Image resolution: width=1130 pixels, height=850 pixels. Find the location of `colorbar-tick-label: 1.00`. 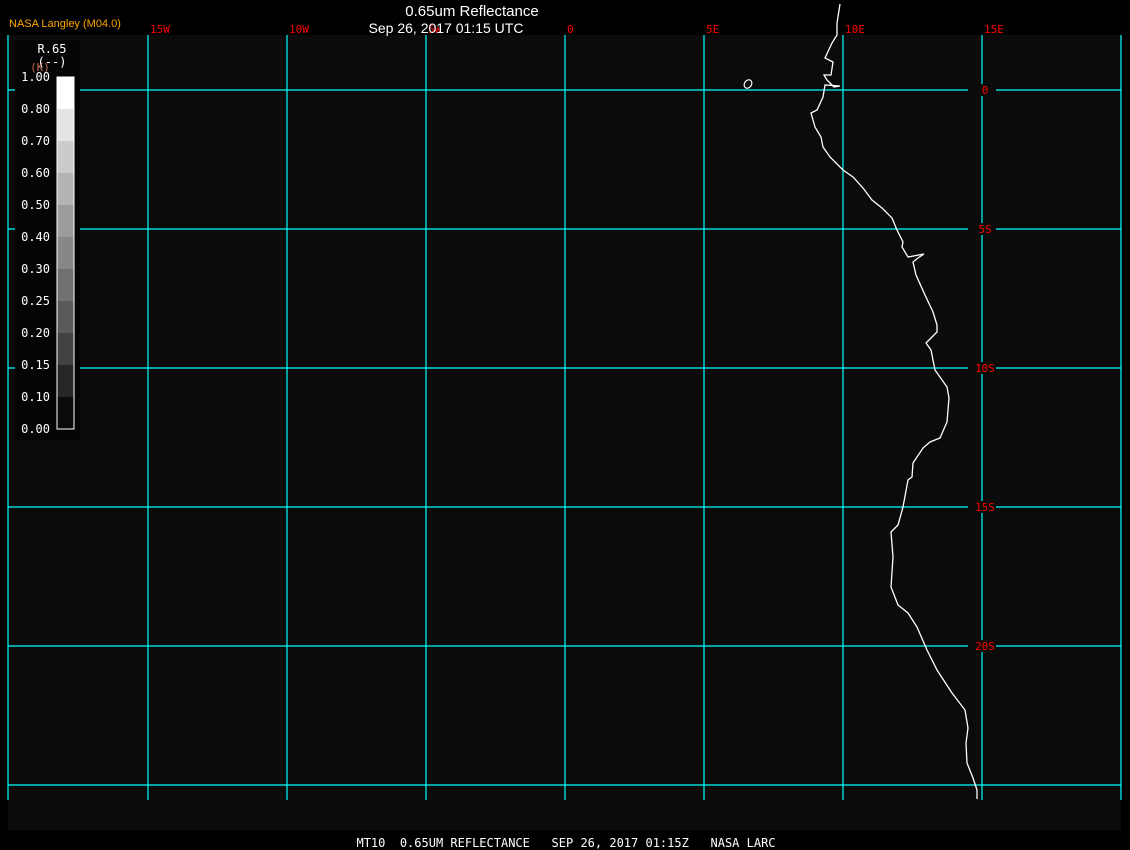

colorbar-tick-label: 1.00 is located at coordinates (35, 77).